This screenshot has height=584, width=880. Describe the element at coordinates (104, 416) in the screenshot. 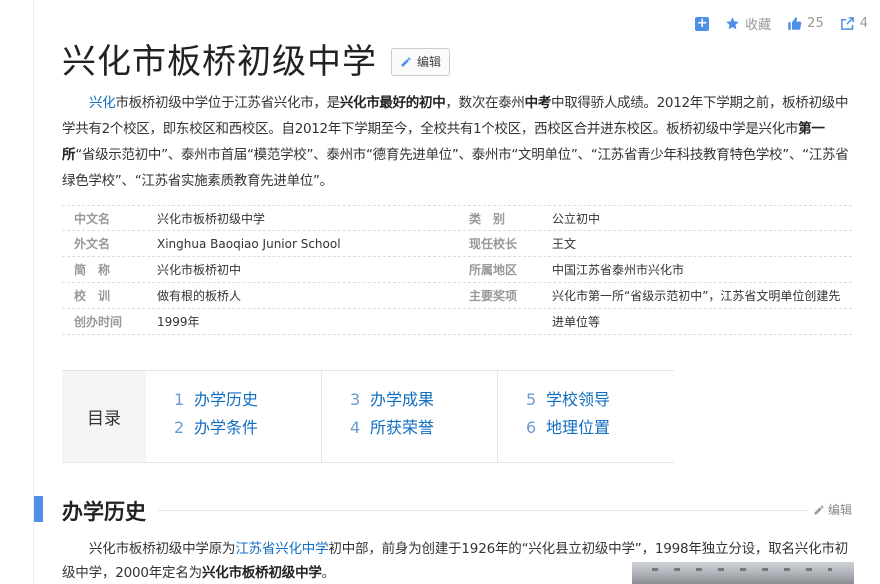

I see `toc-label: 目录` at that location.